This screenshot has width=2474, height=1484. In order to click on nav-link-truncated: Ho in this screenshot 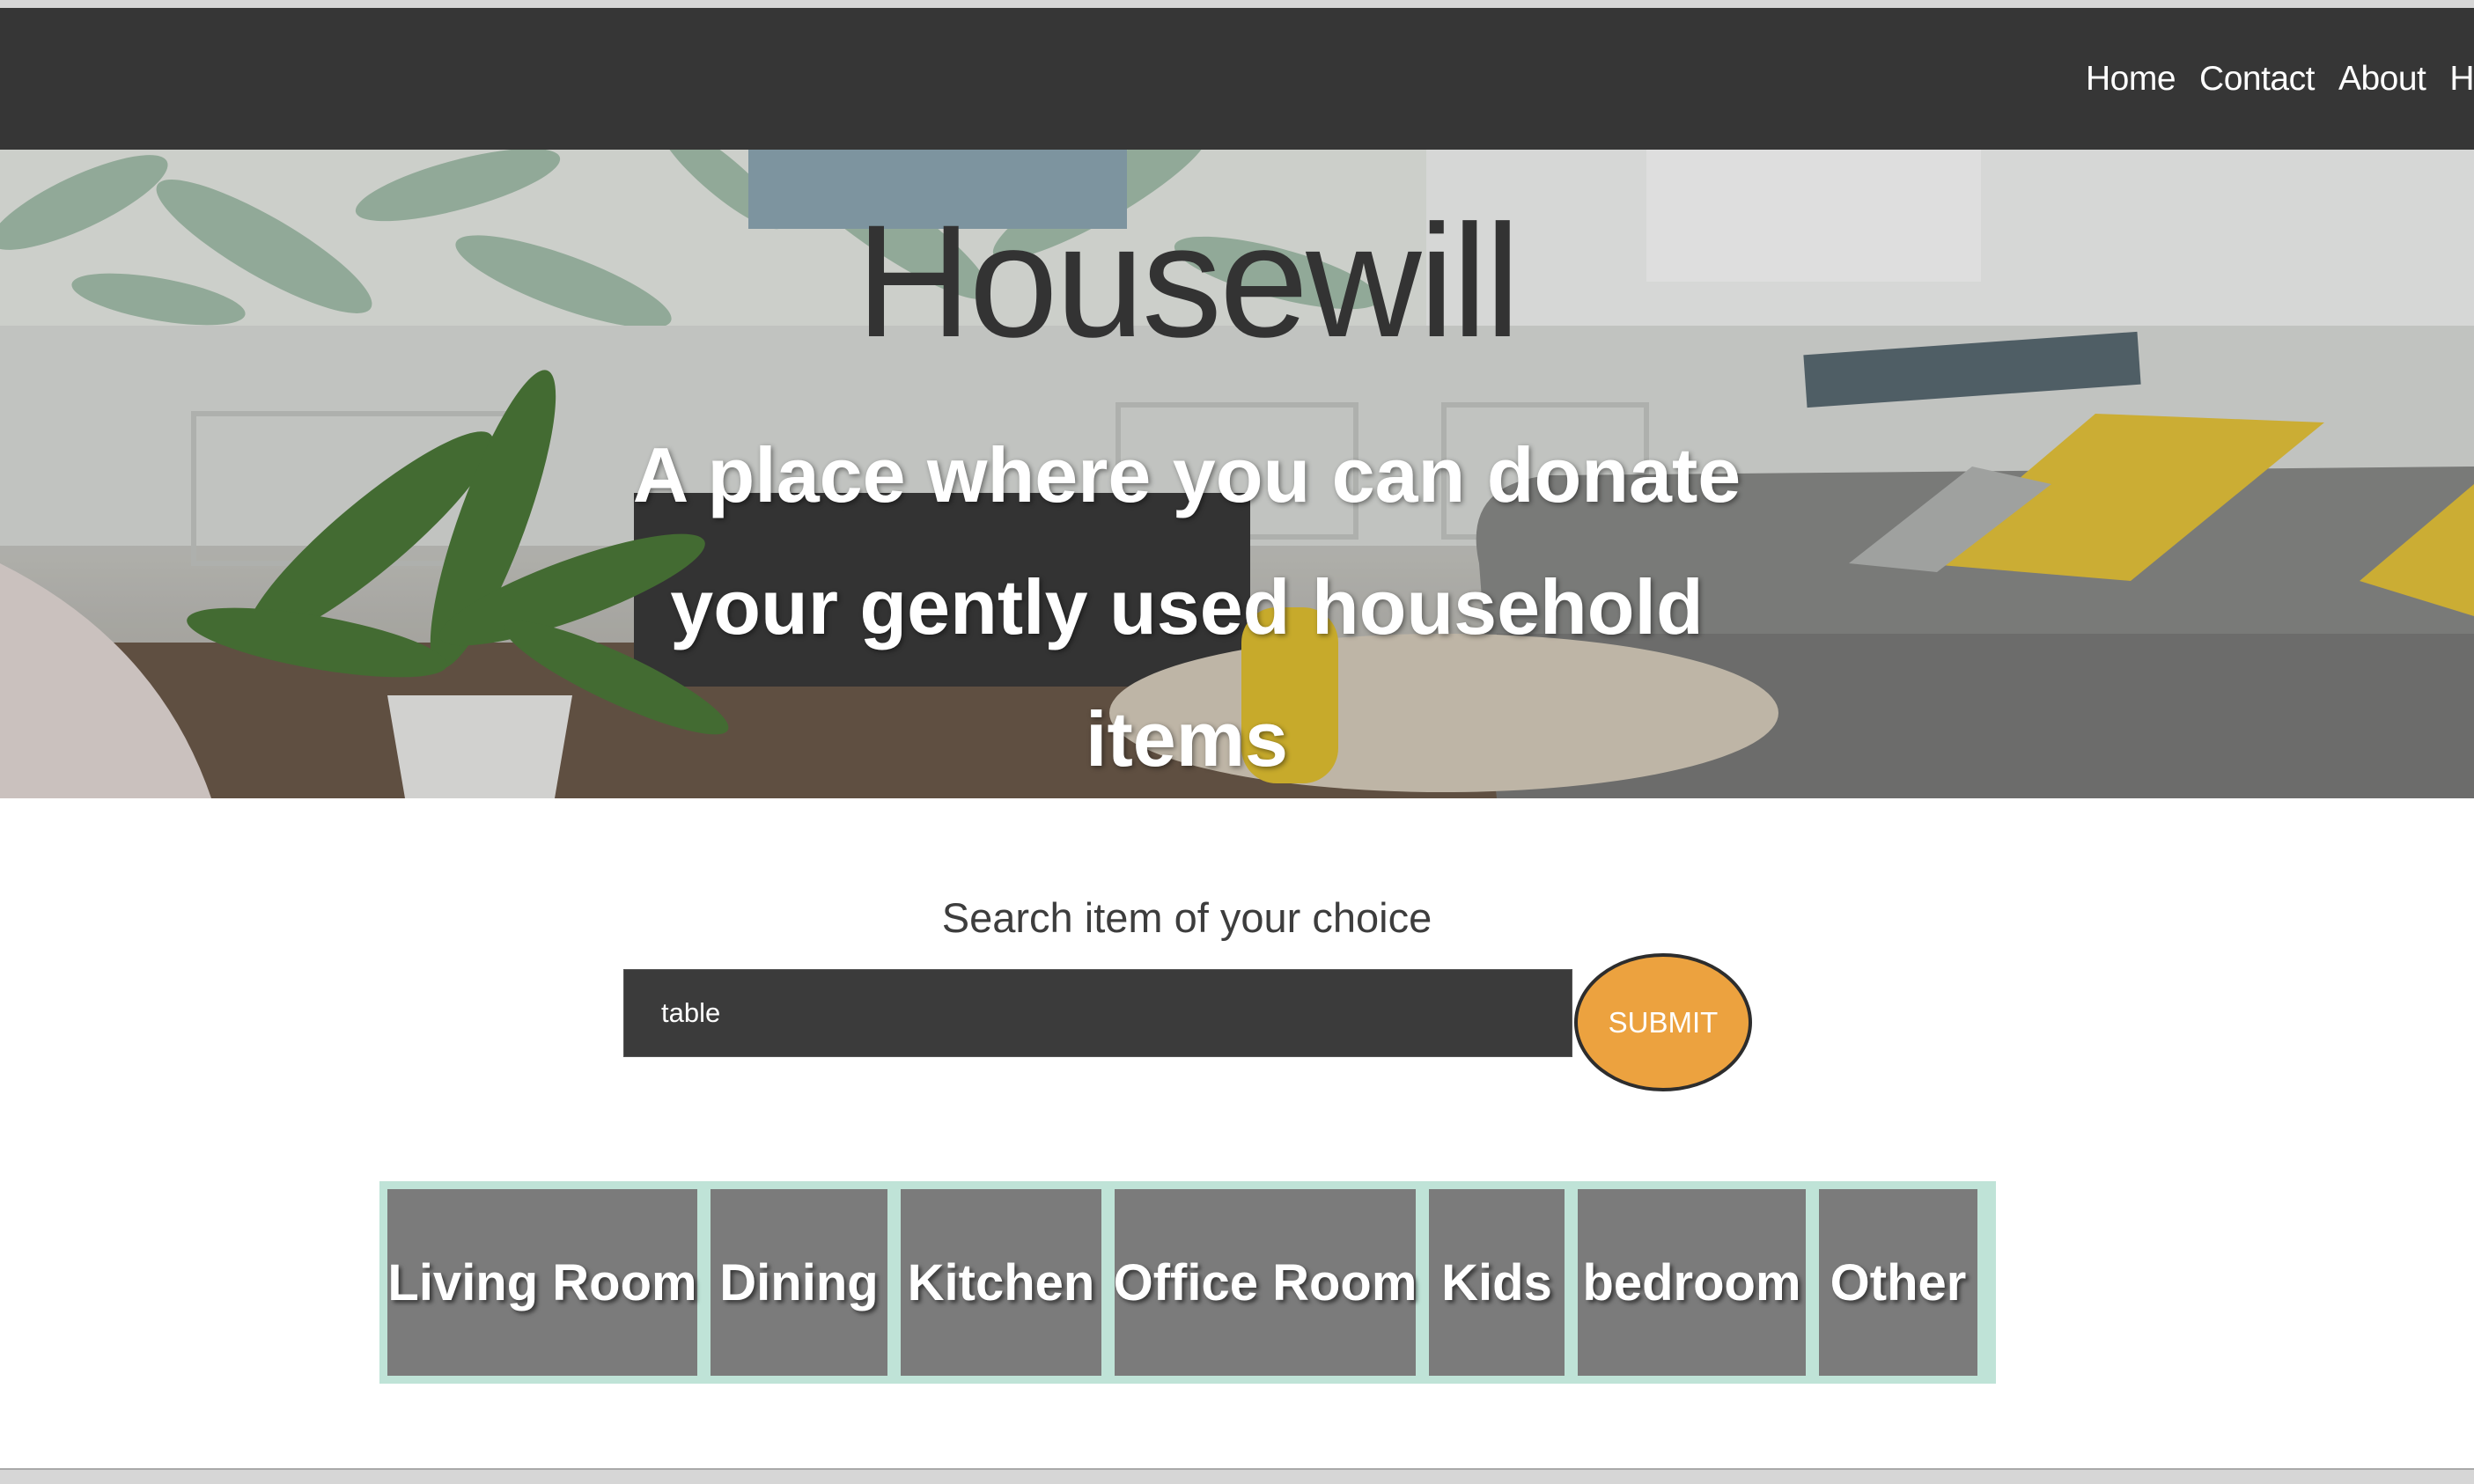, I will do `click(2461, 79)`.